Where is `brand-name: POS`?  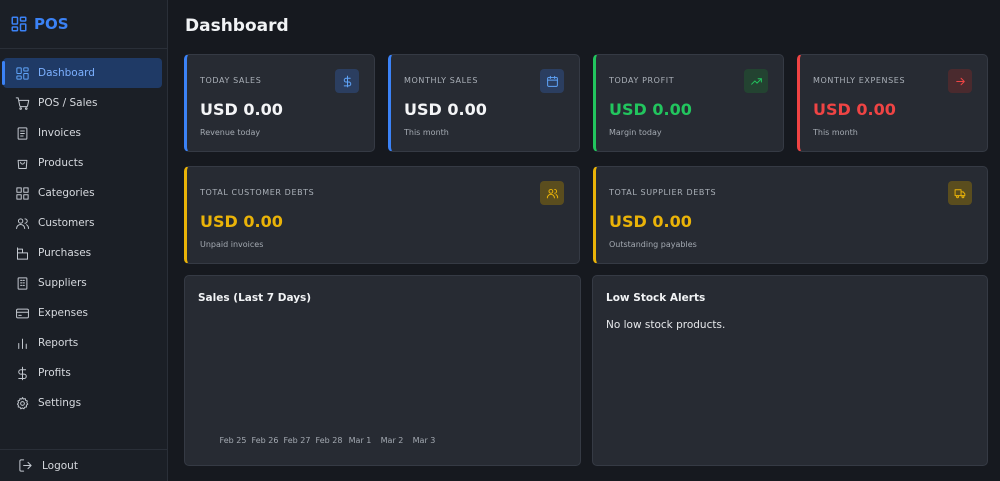 brand-name: POS is located at coordinates (51, 24).